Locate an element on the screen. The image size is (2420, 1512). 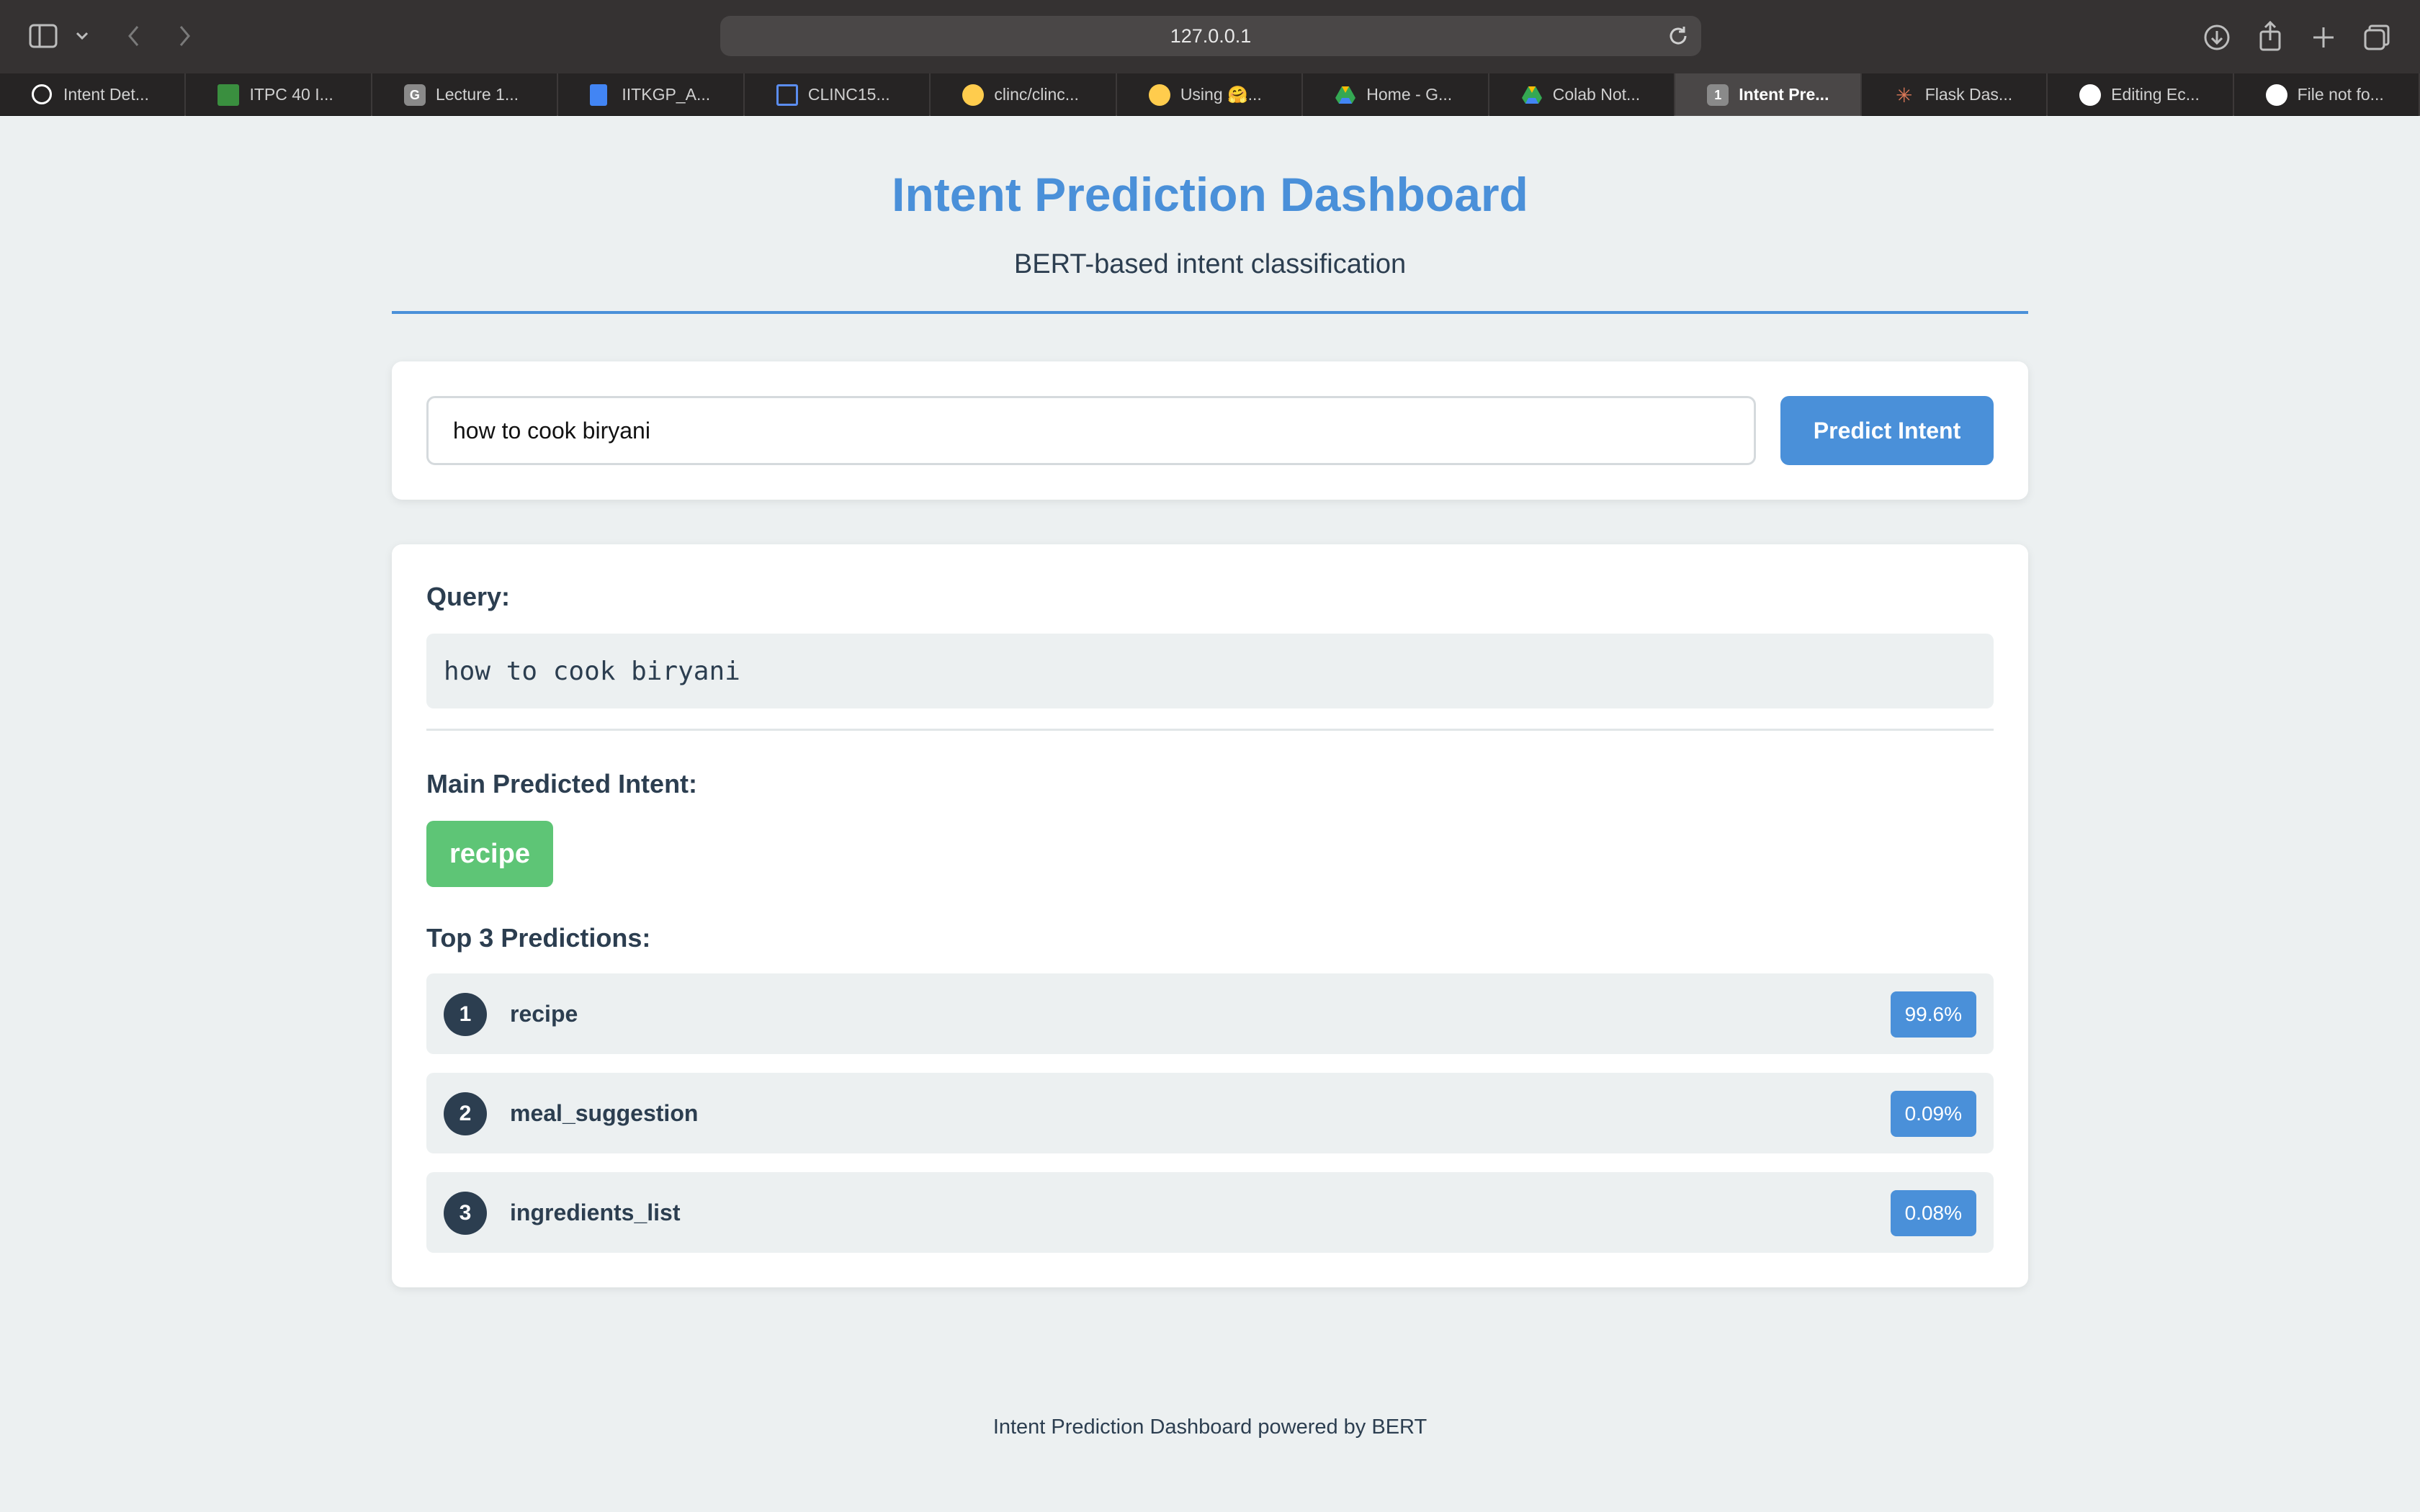
page-subtitle: BERT-based intent classification is located at coordinates (1210, 264).